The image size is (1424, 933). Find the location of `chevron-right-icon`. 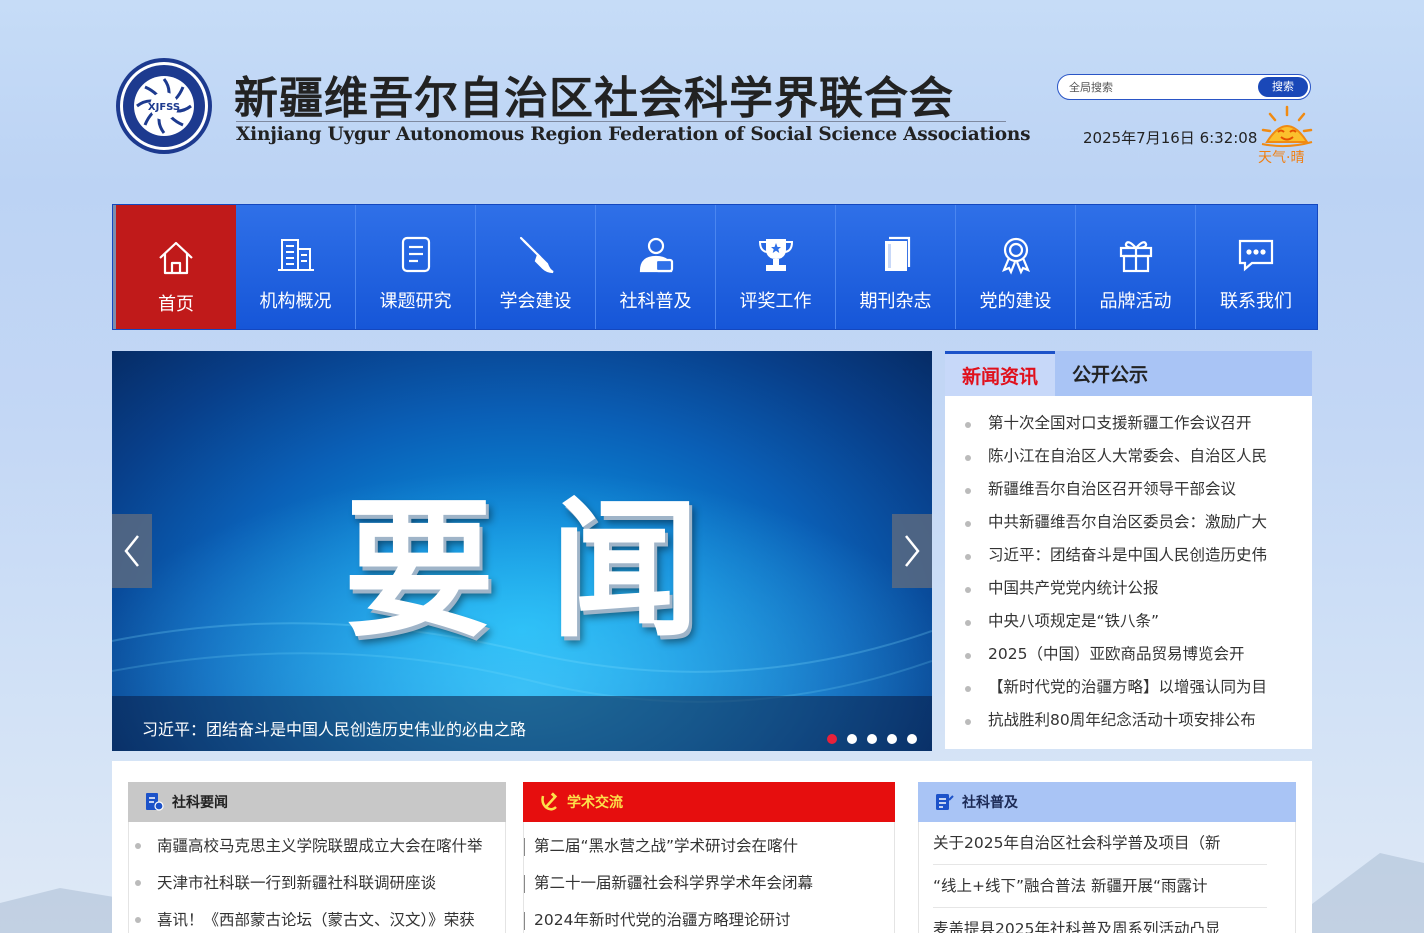

chevron-right-icon is located at coordinates (912, 551).